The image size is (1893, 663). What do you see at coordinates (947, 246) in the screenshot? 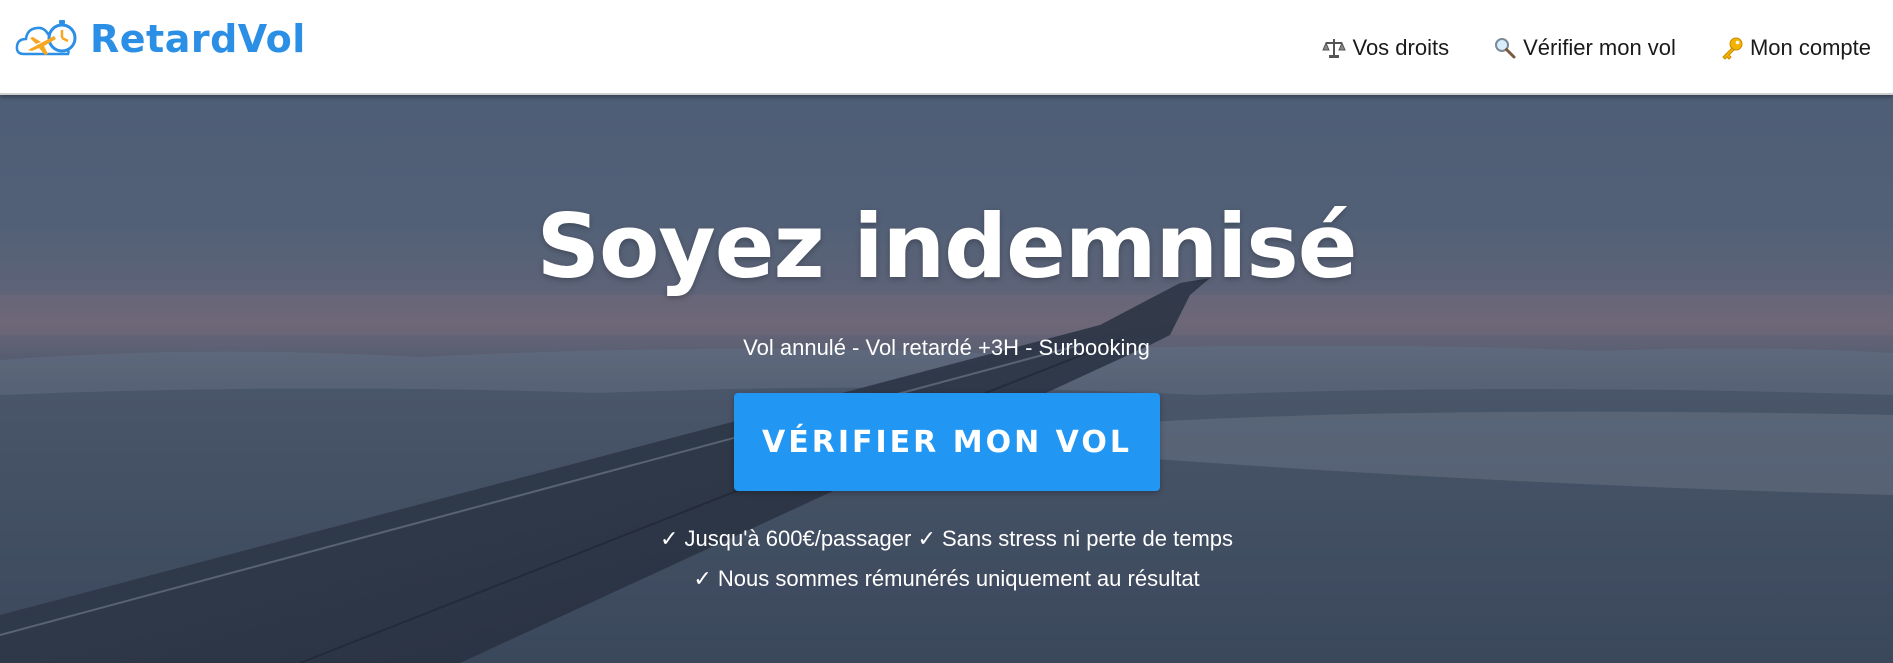
I see `hero-title: Soyez indemnisé` at bounding box center [947, 246].